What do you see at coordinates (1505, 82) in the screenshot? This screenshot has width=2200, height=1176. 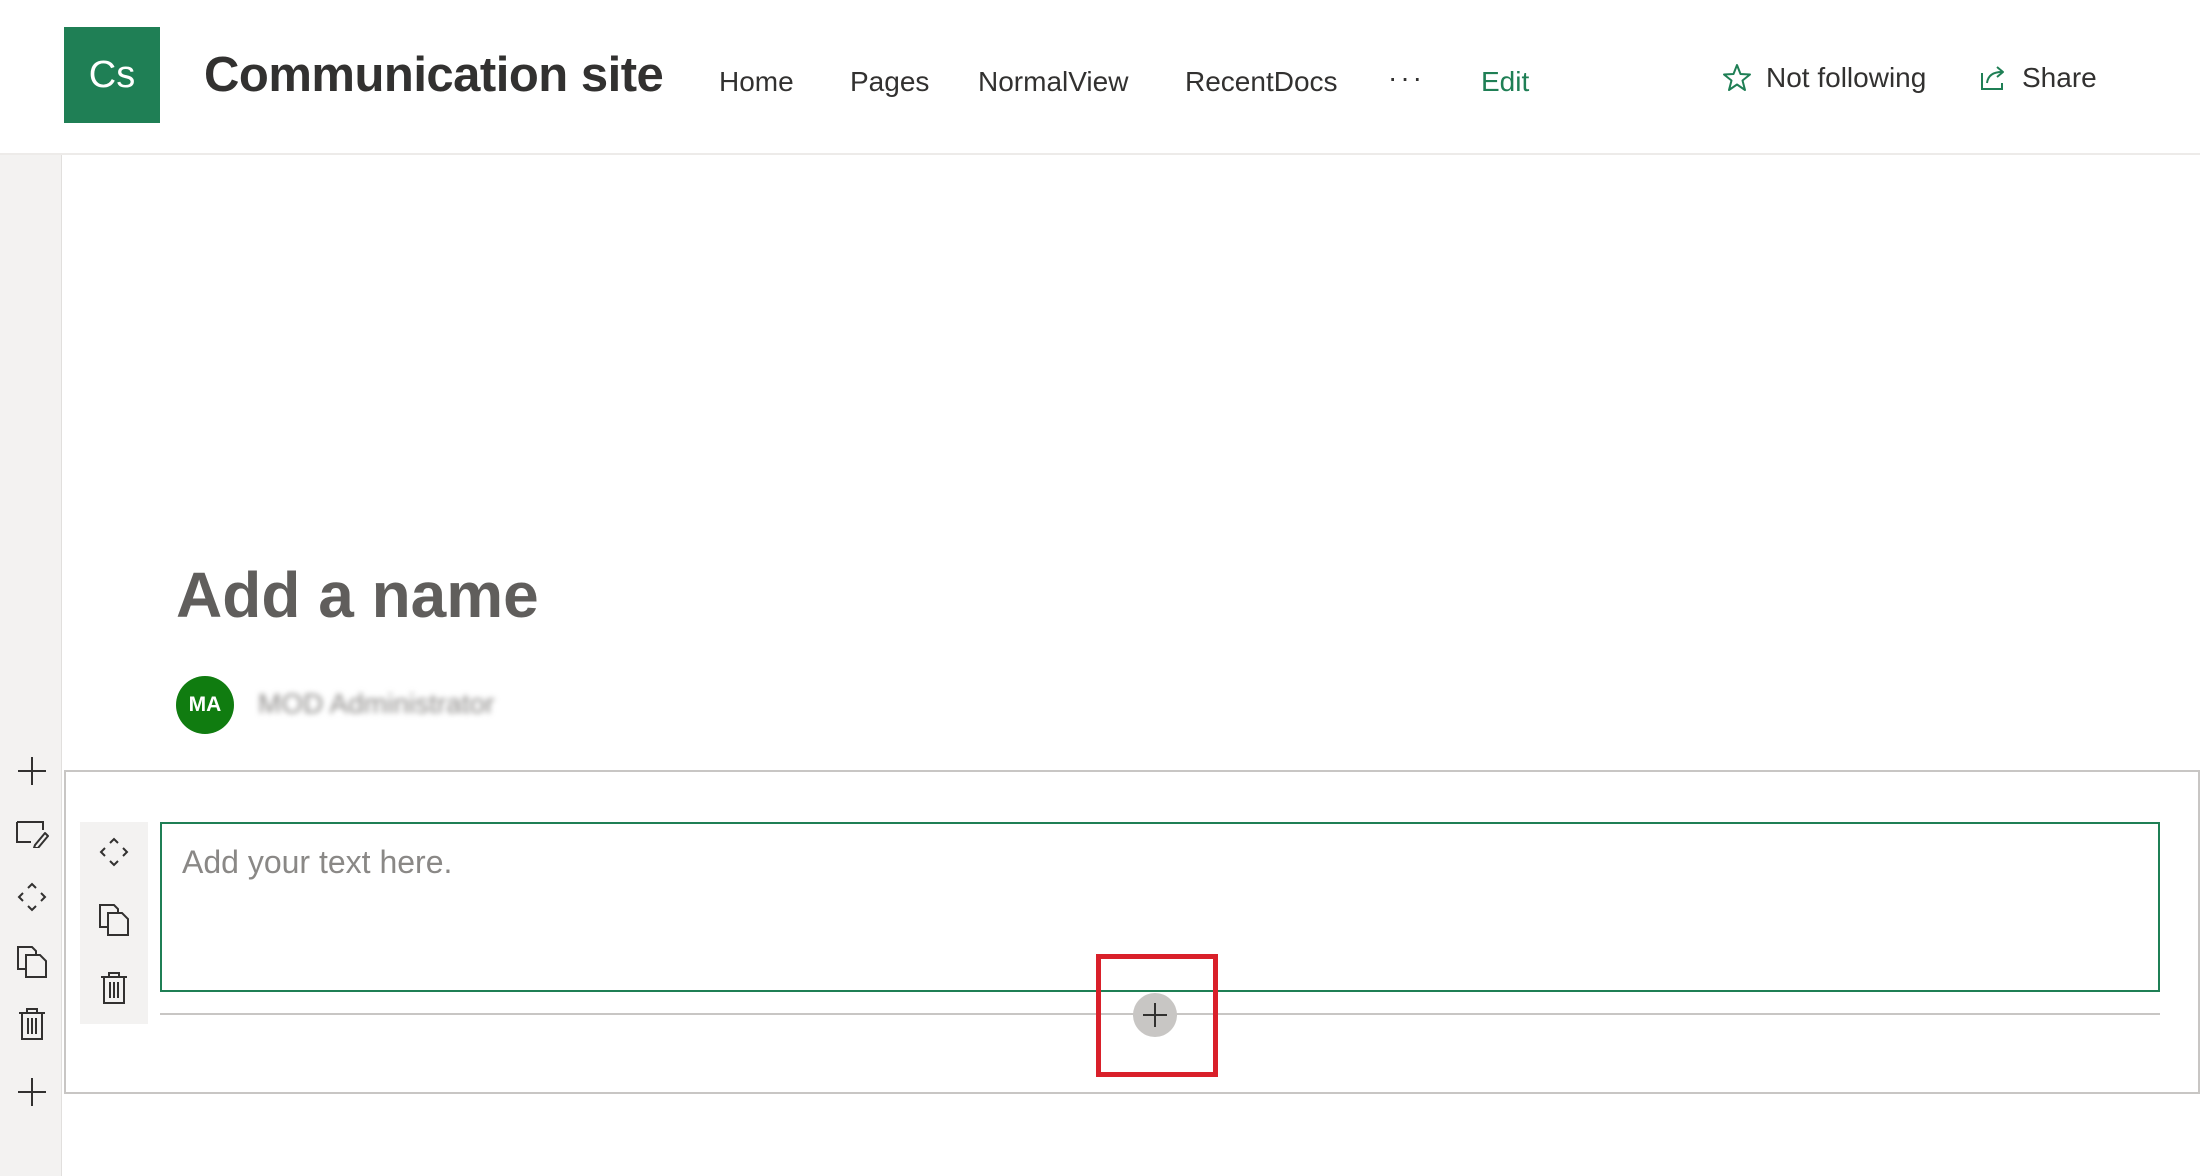 I see `nav-edit-link: Edit` at bounding box center [1505, 82].